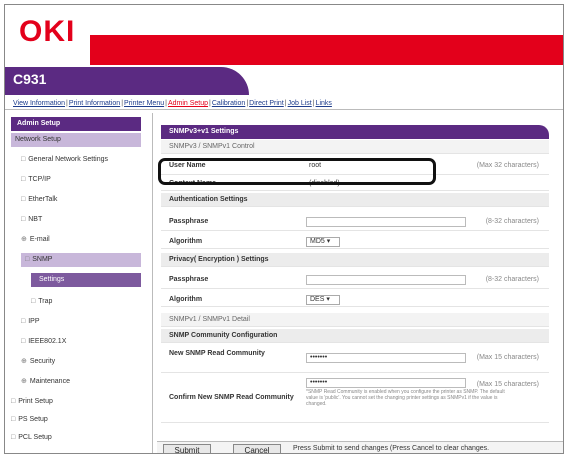 Image resolution: width=570 pixels, height=458 pixels. I want to click on section-title: Privacy( Encryption ) Settings, so click(219, 259).